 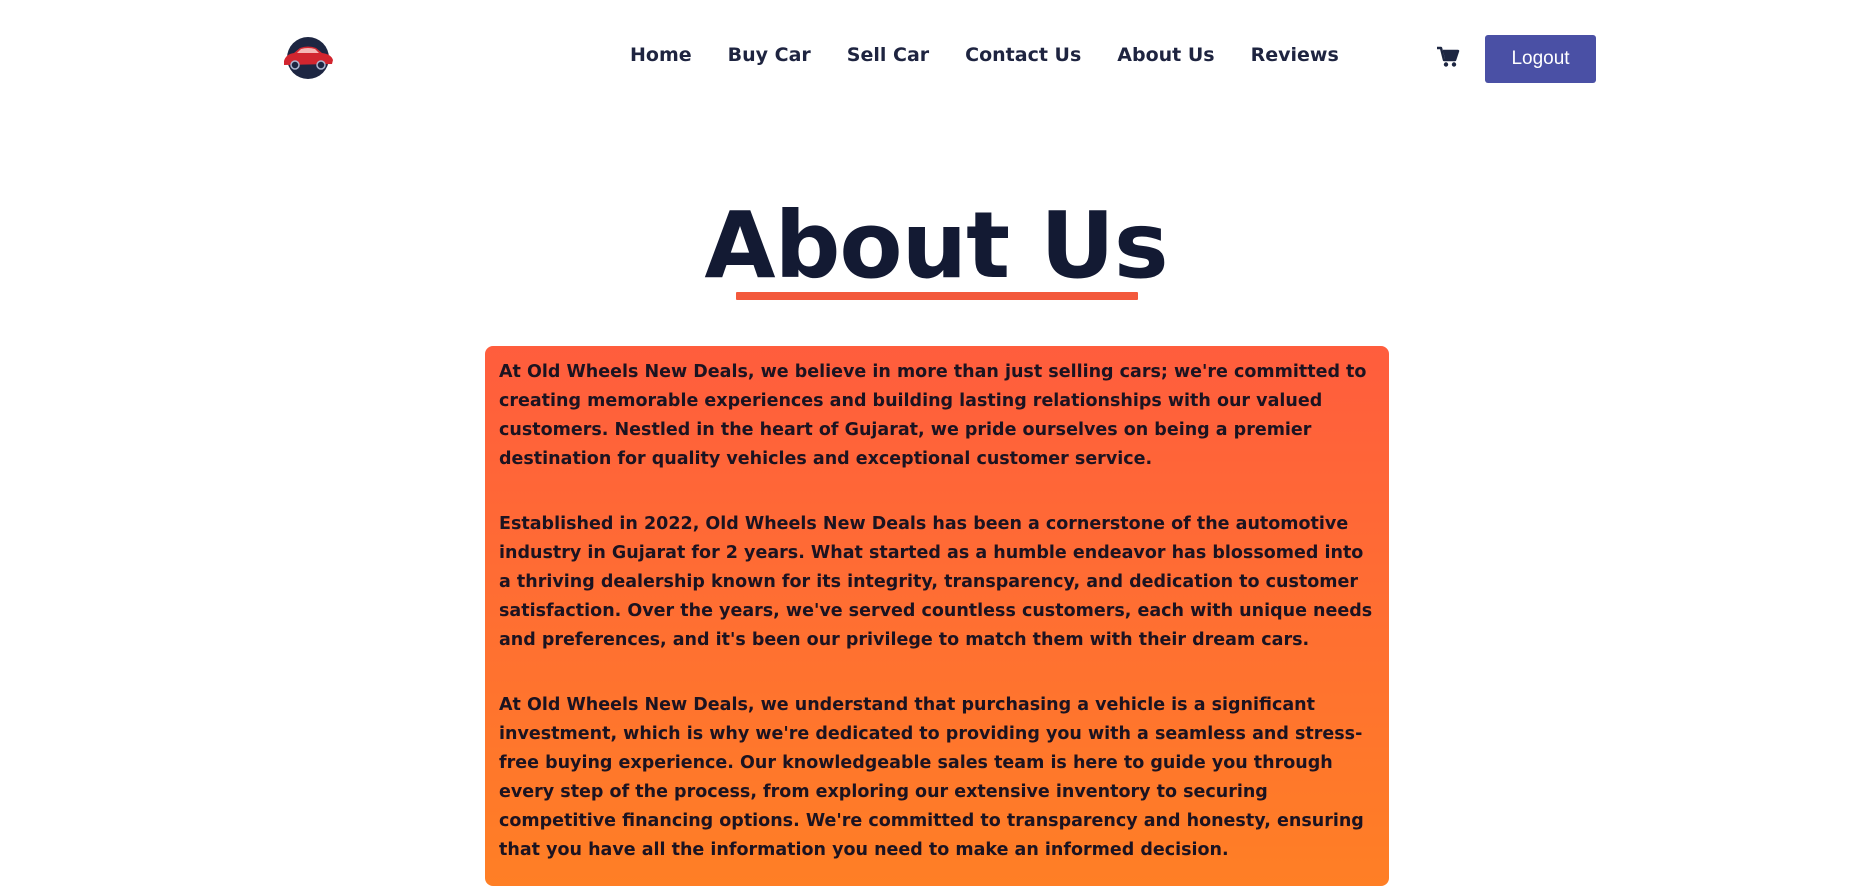 What do you see at coordinates (308, 58) in the screenshot?
I see `car-logo-icon` at bounding box center [308, 58].